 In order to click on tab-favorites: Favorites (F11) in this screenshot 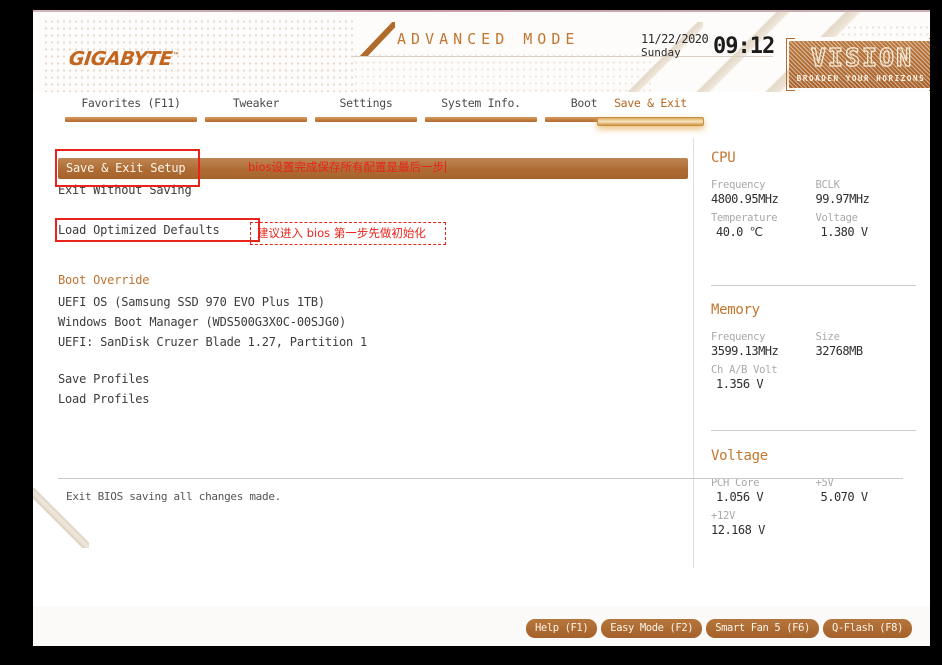, I will do `click(131, 110)`.